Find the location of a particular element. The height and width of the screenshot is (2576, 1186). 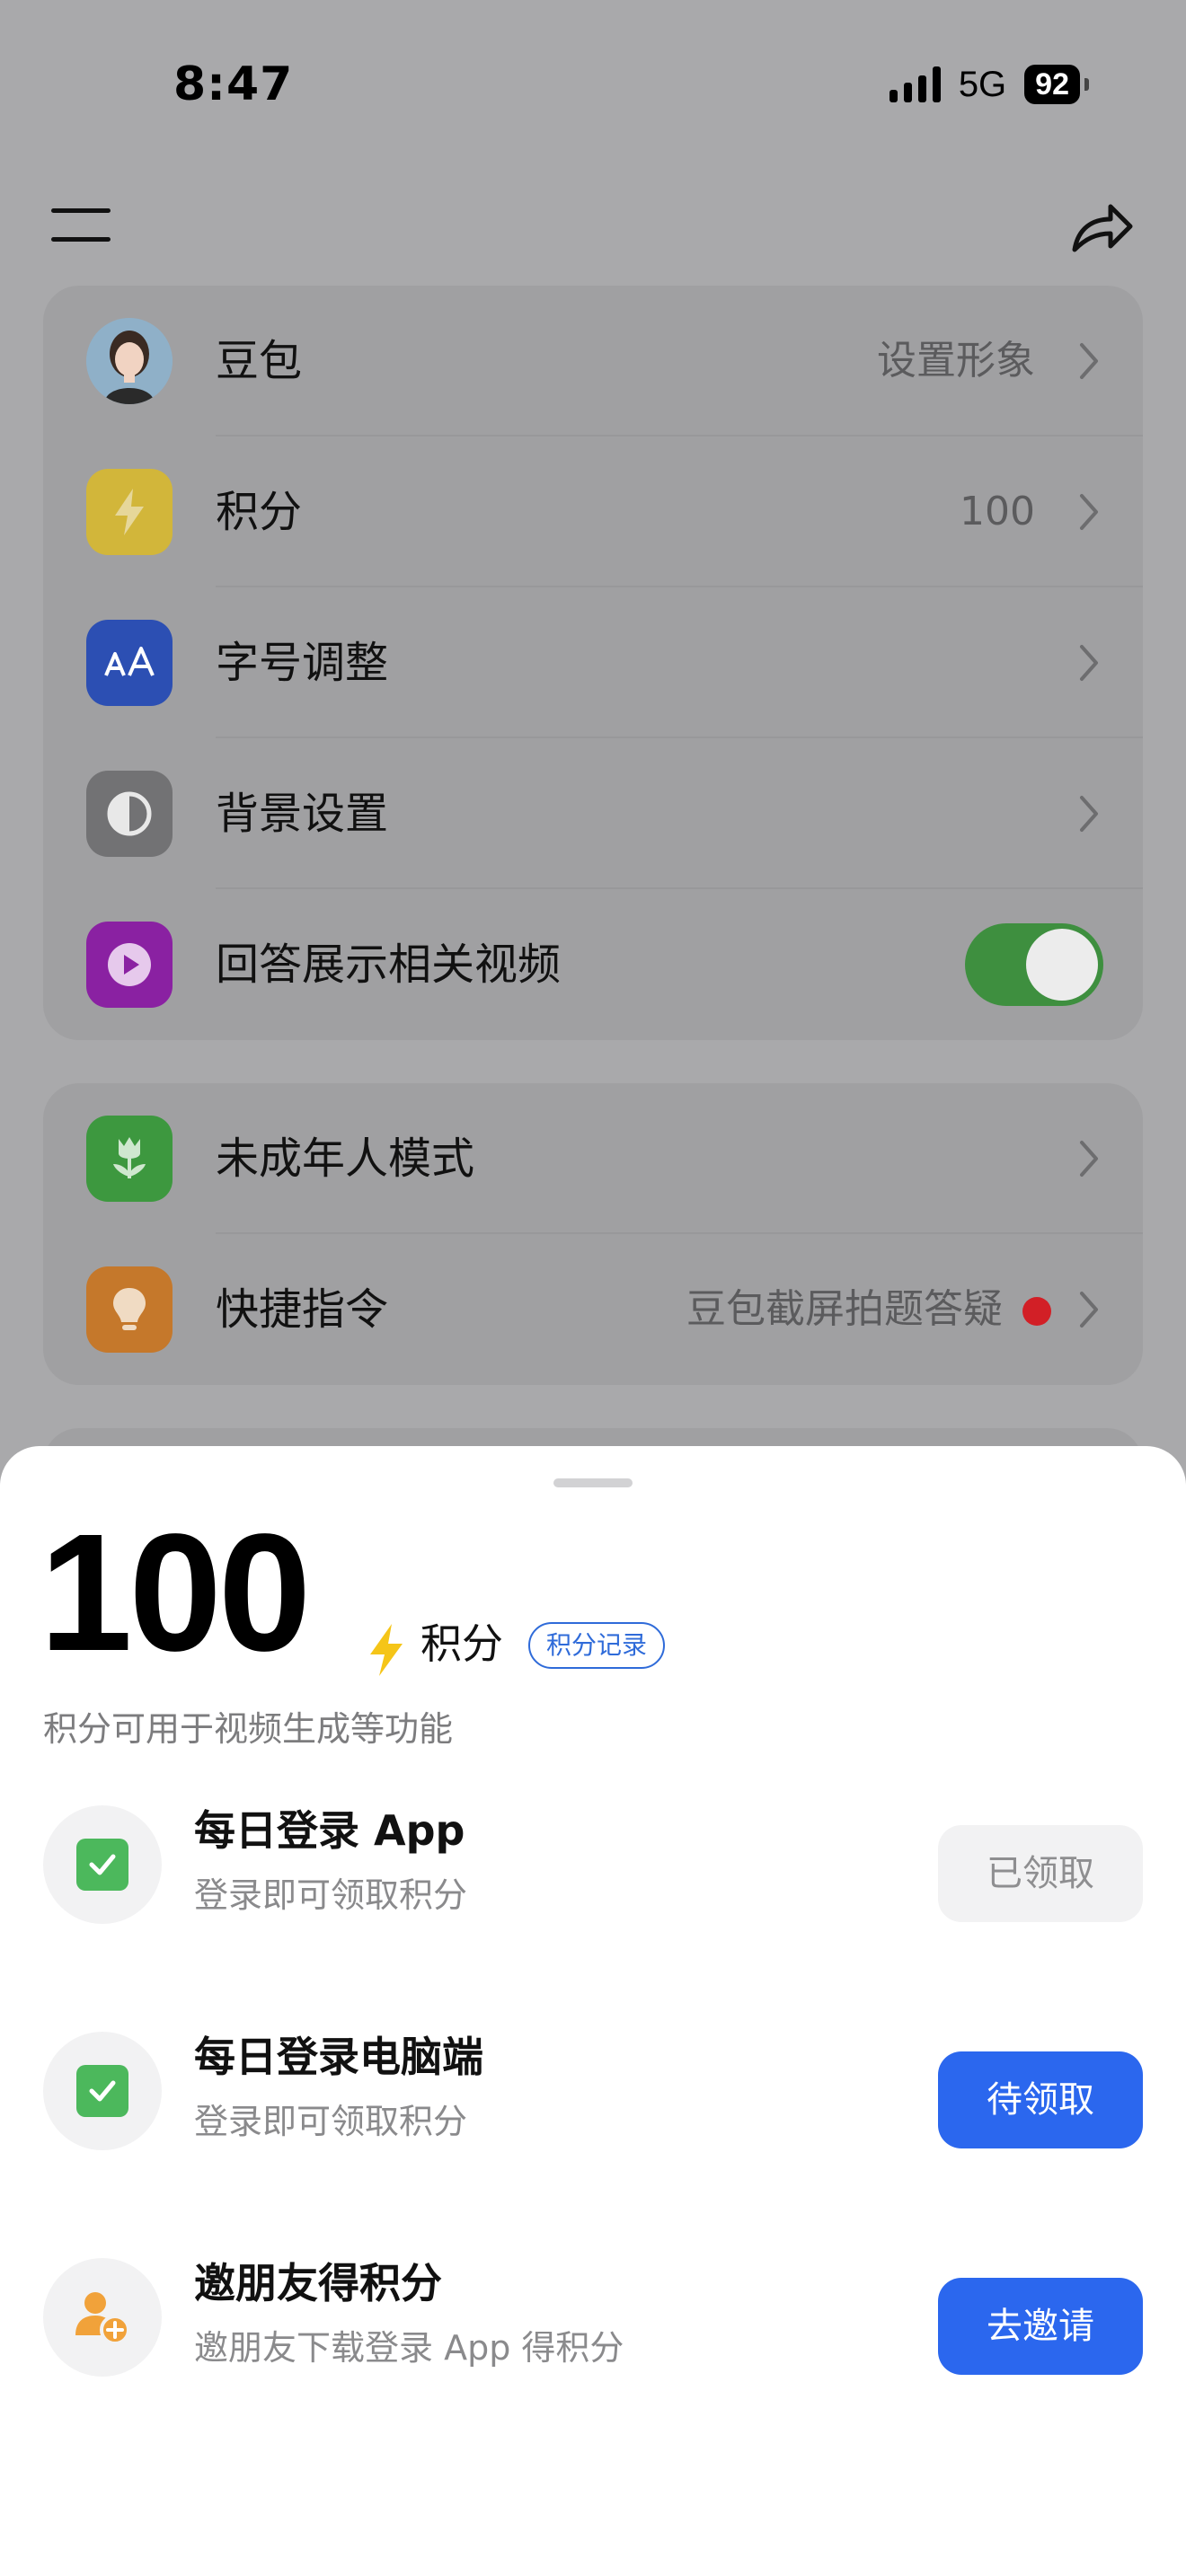

status-time: 8:47 is located at coordinates (234, 84).